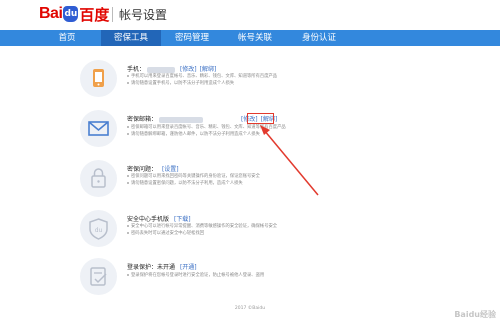 The width and height of the screenshot is (500, 321). I want to click on annotation-arrow-icon, so click(289, 160).